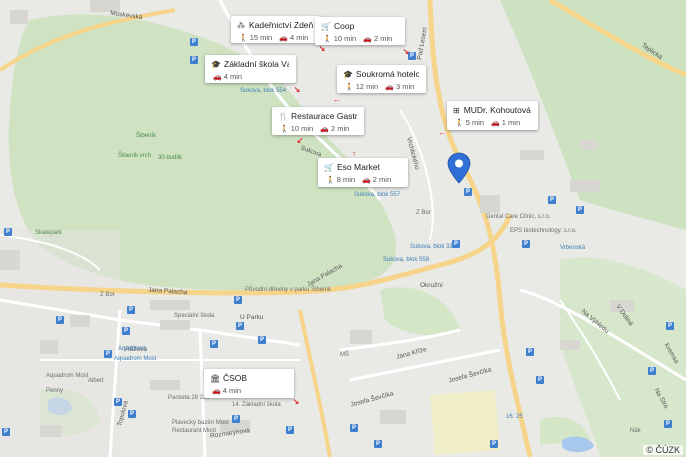 This screenshot has height=457, width=686. Describe the element at coordinates (96, 381) in the screenshot. I see `poi-label-albert: Albert` at that location.